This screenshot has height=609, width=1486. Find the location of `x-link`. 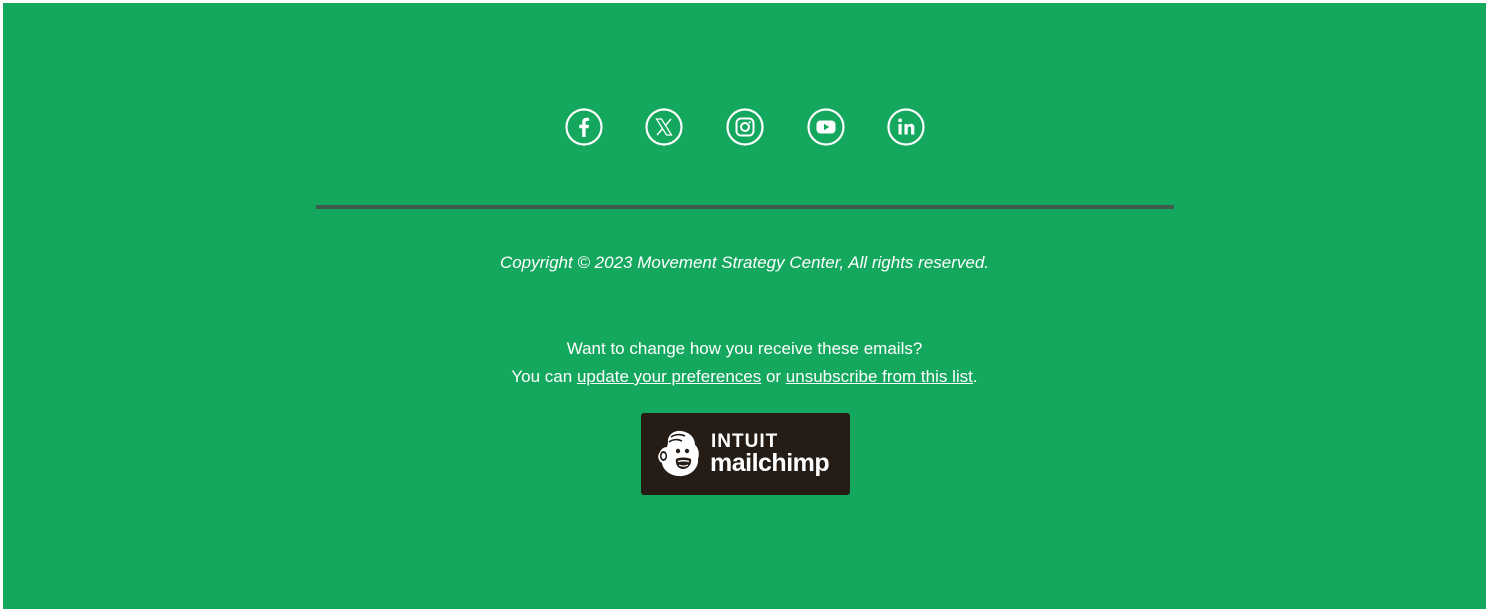

x-link is located at coordinates (664, 127).